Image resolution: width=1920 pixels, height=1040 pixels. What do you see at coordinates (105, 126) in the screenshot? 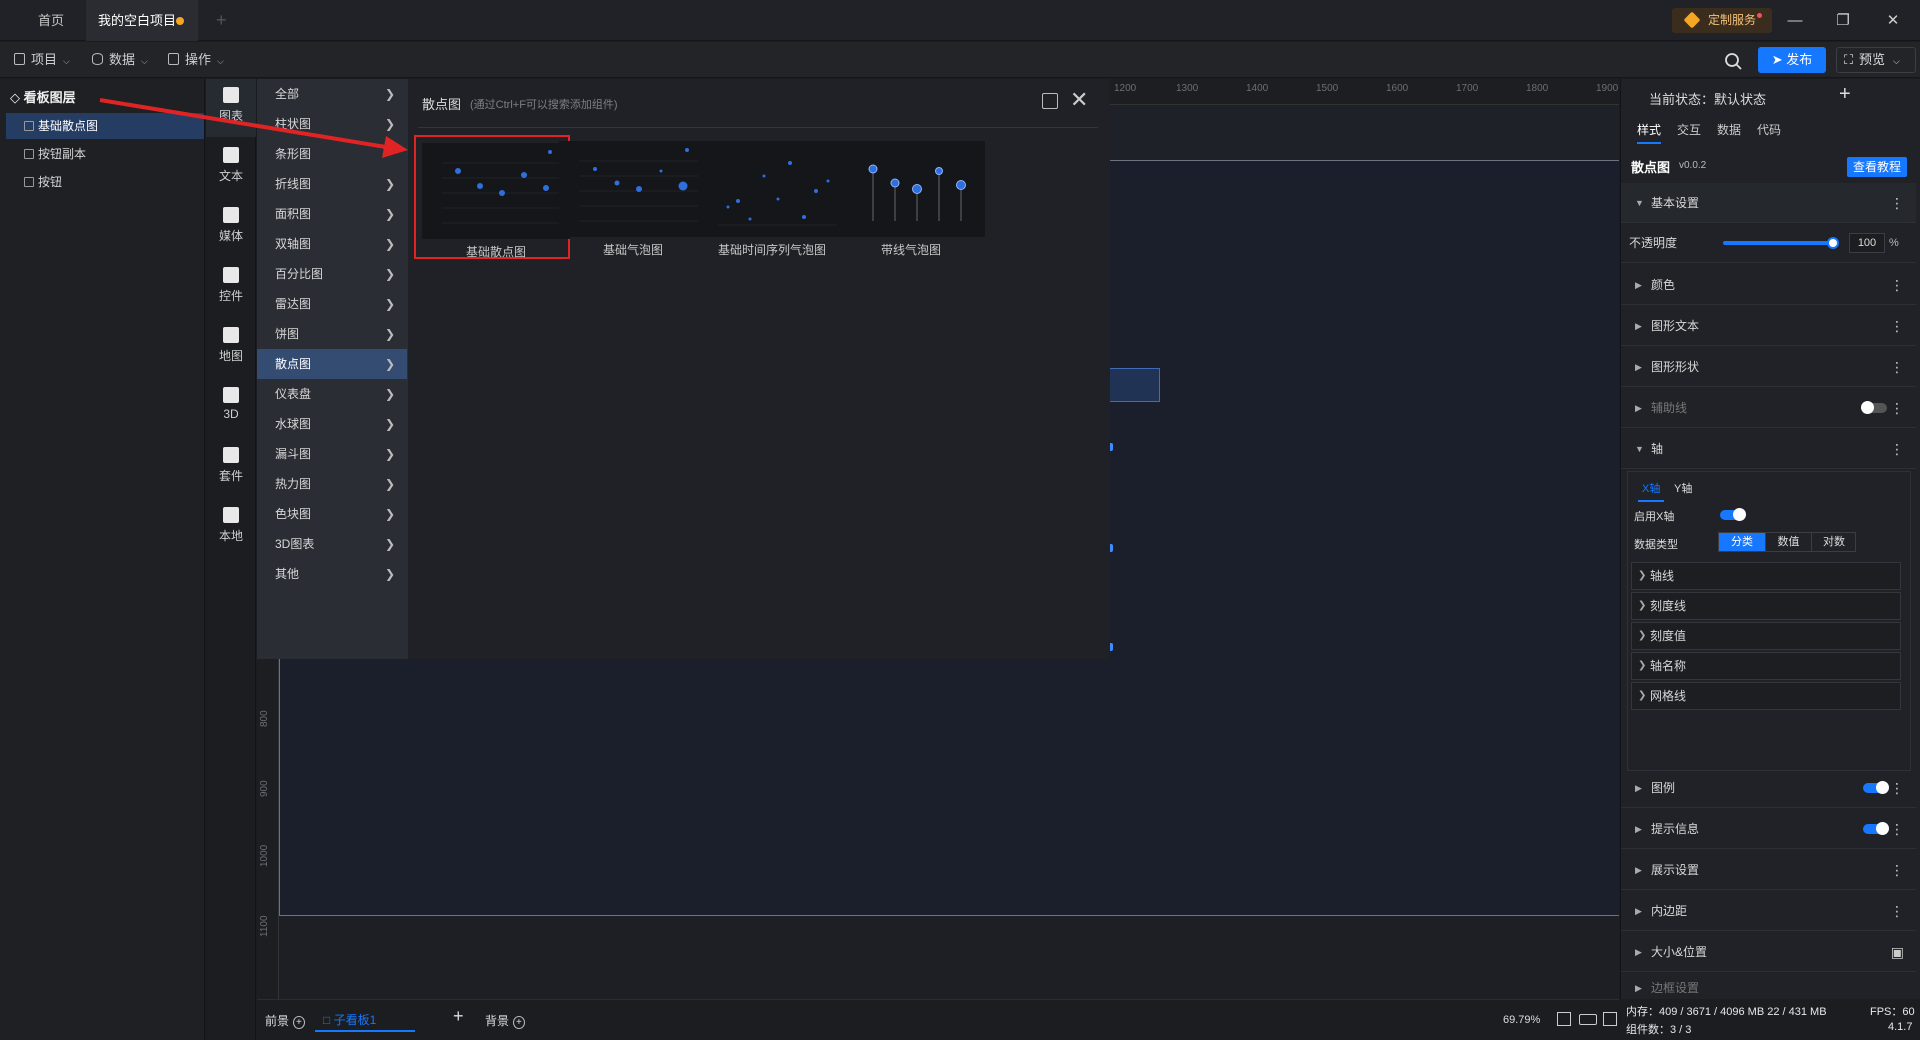
I see `layer-item: 基础散点图` at bounding box center [105, 126].